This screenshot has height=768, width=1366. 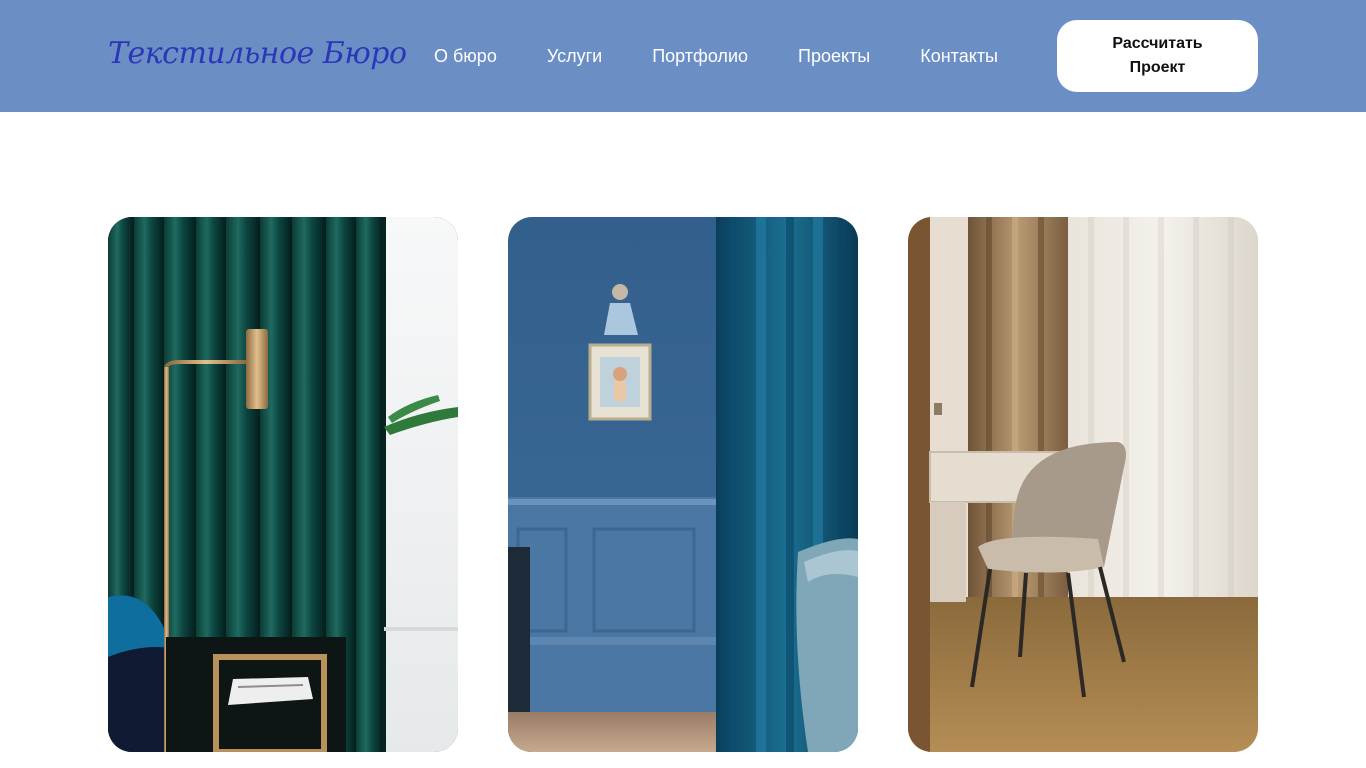 I want to click on calculate-project-button: Рассчитать Проект, so click(x=1157, y=56).